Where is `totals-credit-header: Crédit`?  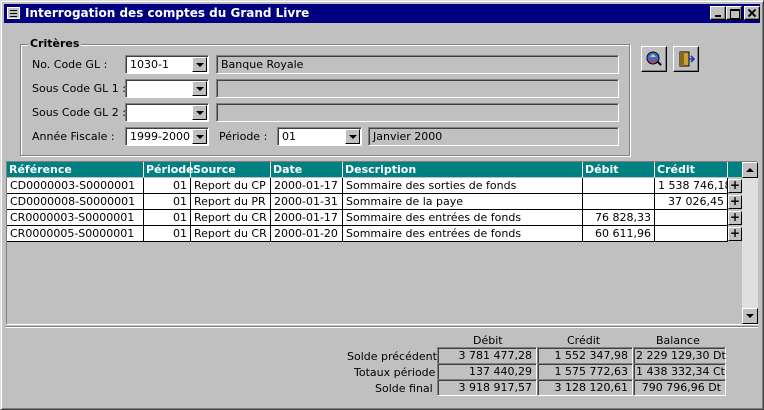 totals-credit-header: Crédit is located at coordinates (584, 340).